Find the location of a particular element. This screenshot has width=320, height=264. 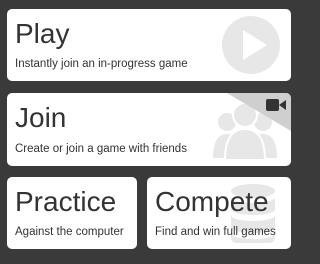

video-camera-icon is located at coordinates (276, 105).